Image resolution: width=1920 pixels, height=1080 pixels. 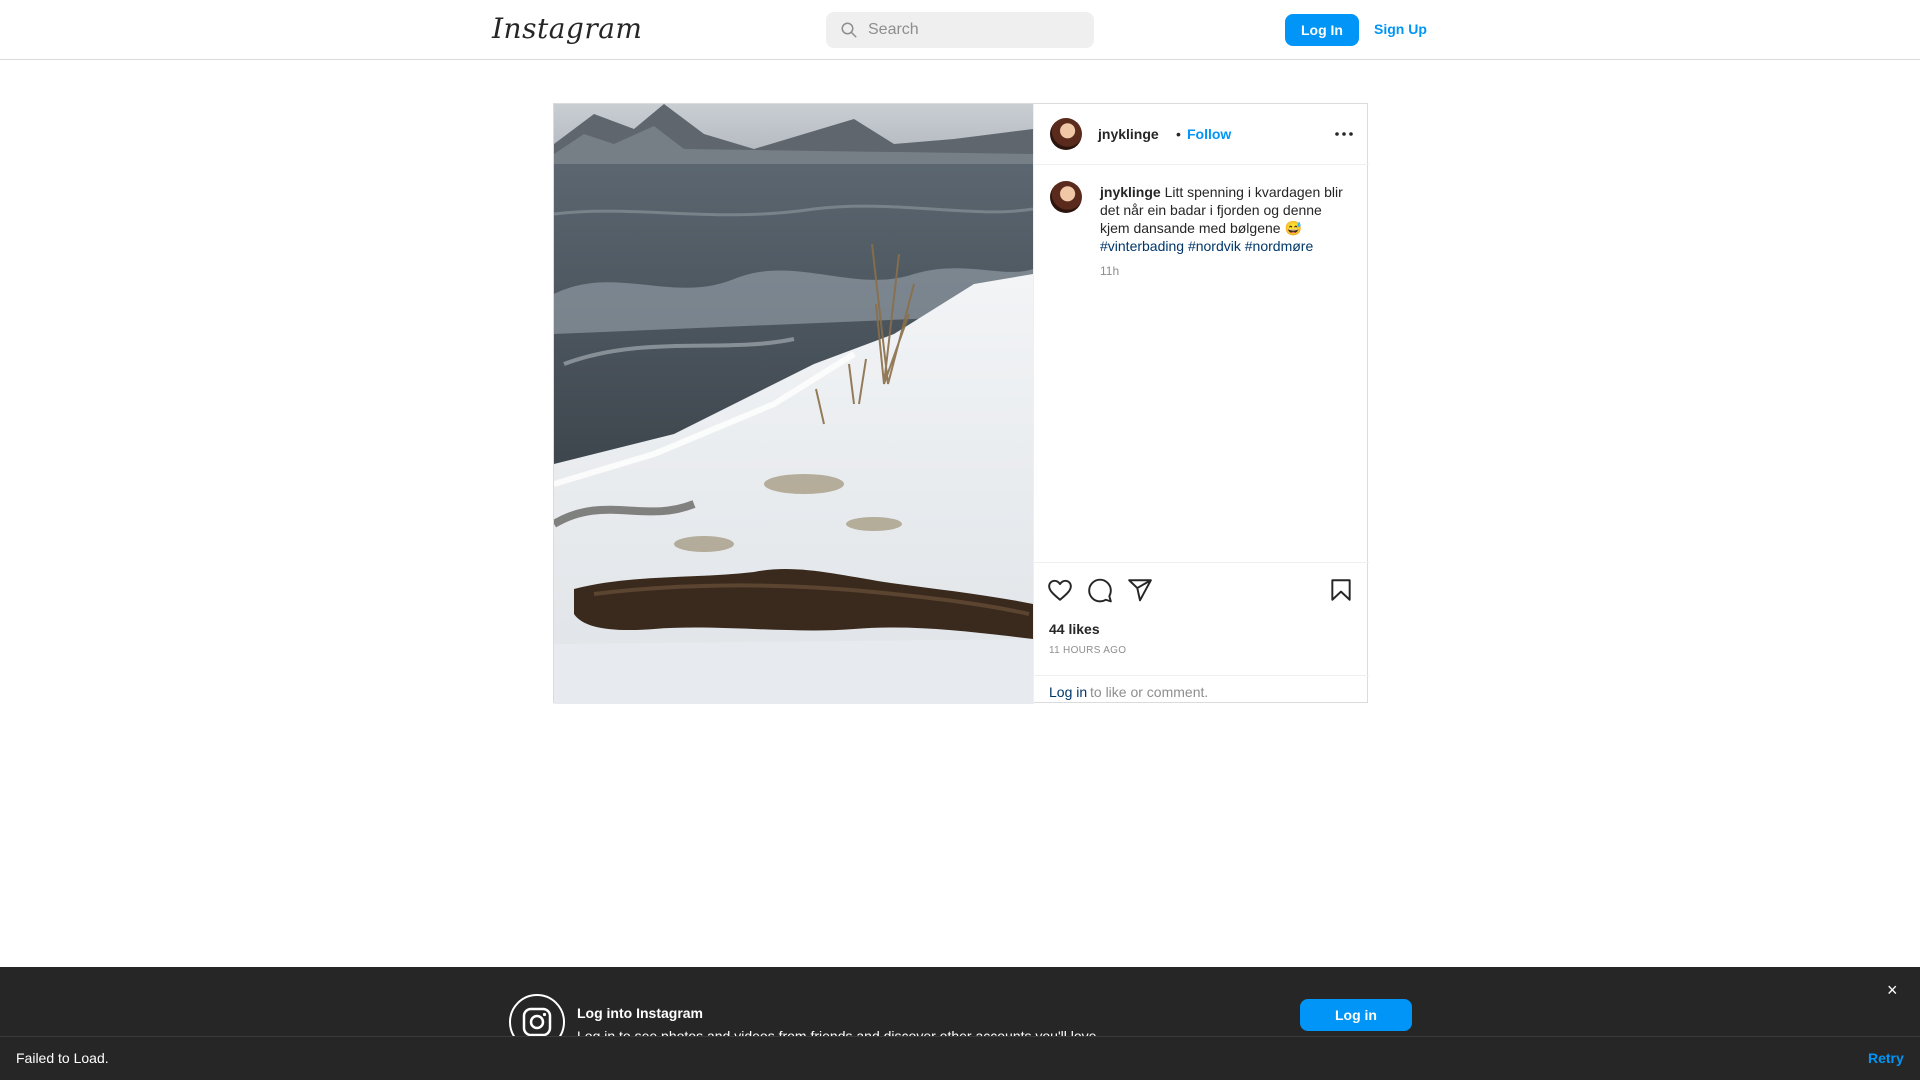 I want to click on caption-timestamp: 11h, so click(x=1109, y=271).